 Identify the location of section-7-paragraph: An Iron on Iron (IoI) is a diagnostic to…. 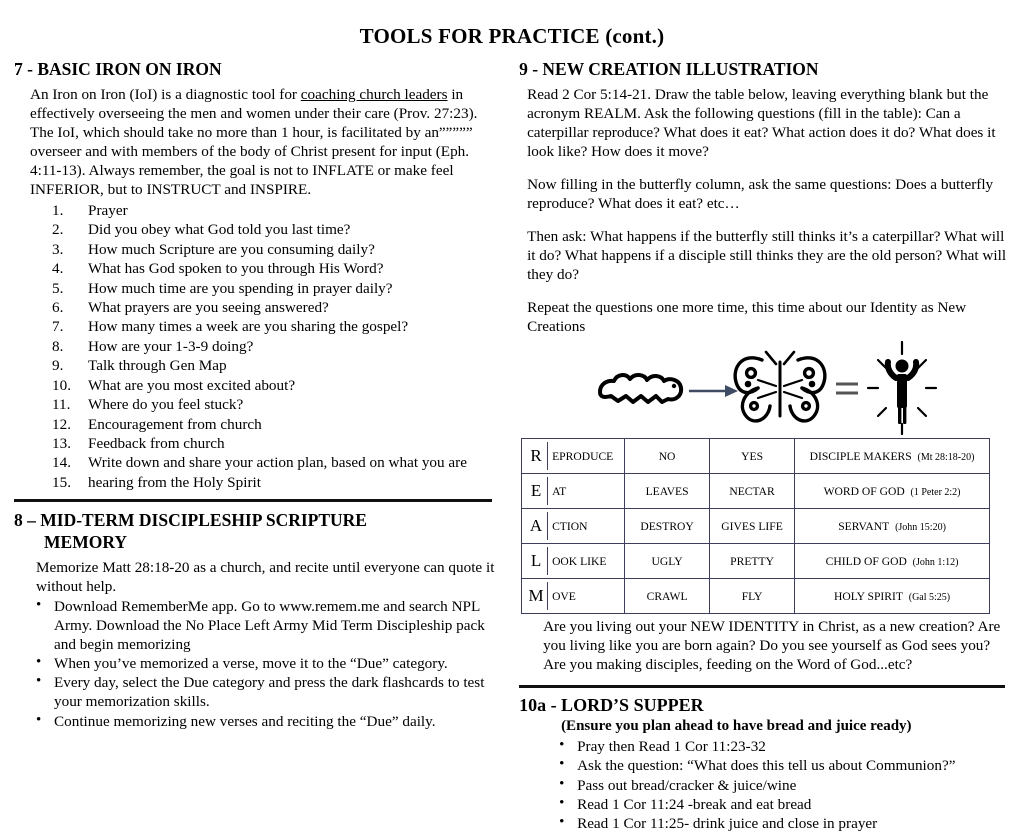
(255, 143).